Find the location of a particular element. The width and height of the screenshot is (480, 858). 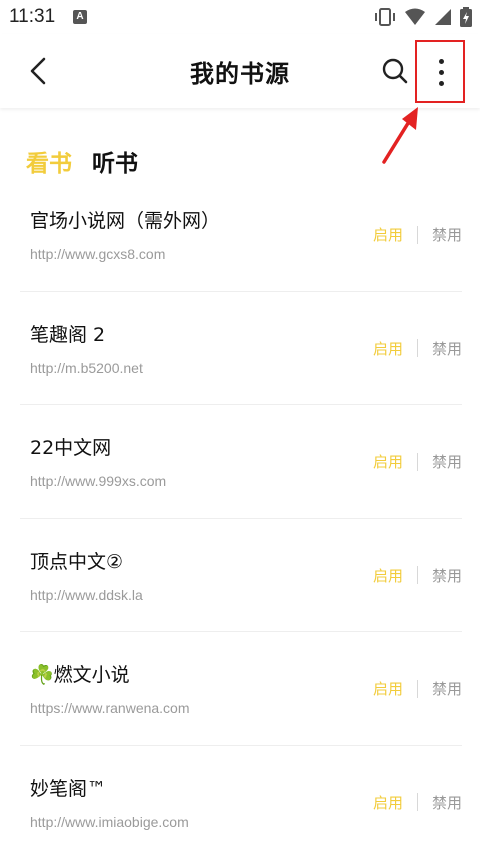

source-name: 官场小说网（需外网） is located at coordinates (125, 219).